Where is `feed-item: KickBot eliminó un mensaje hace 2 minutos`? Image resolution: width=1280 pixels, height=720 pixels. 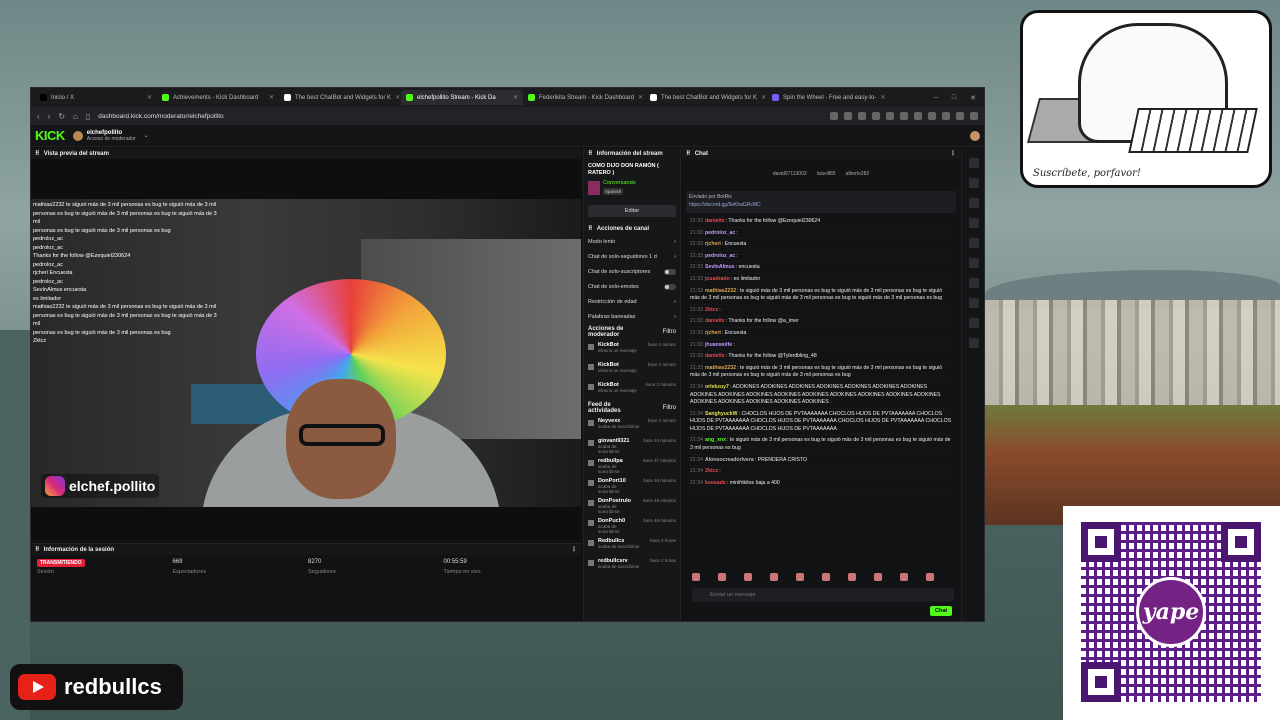 feed-item: KickBot eliminó un mensaje hace 2 minutos is located at coordinates (632, 390).